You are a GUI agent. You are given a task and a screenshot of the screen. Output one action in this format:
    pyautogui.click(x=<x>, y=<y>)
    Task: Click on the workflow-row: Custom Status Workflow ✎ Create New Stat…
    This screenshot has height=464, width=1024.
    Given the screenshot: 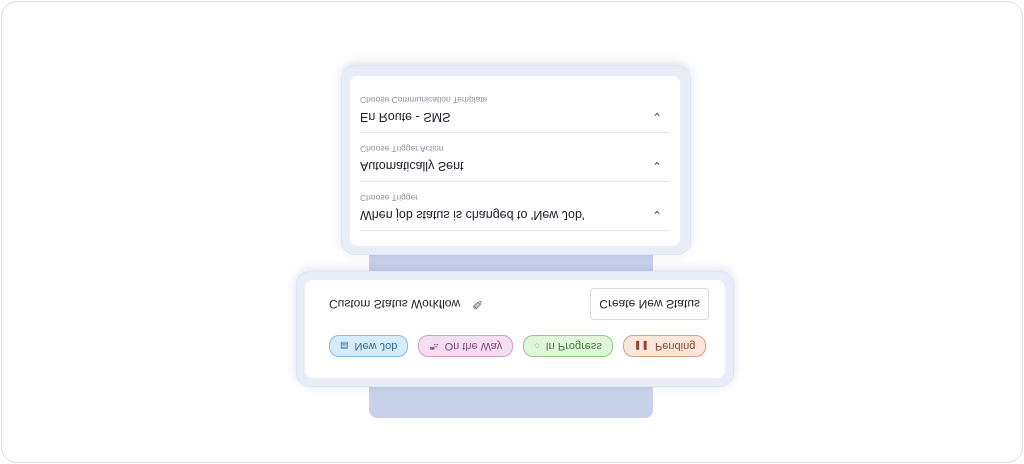 What is the action you would take?
    pyautogui.click(x=519, y=304)
    